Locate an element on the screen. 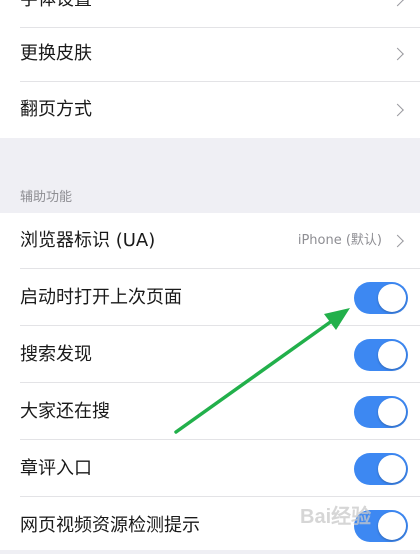 The width and height of the screenshot is (420, 554). section-title-aux: 辅助功能 is located at coordinates (46, 197).